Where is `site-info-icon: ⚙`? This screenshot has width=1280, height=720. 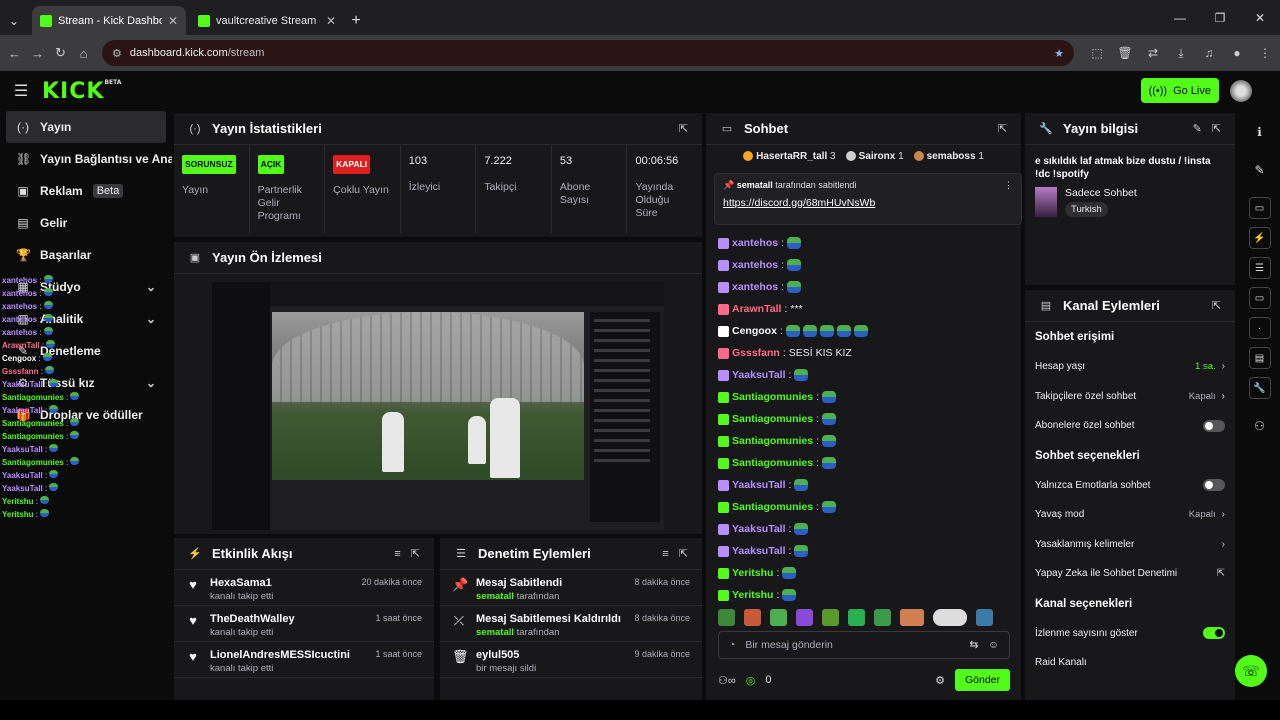
site-info-icon: ⚙ is located at coordinates (117, 53).